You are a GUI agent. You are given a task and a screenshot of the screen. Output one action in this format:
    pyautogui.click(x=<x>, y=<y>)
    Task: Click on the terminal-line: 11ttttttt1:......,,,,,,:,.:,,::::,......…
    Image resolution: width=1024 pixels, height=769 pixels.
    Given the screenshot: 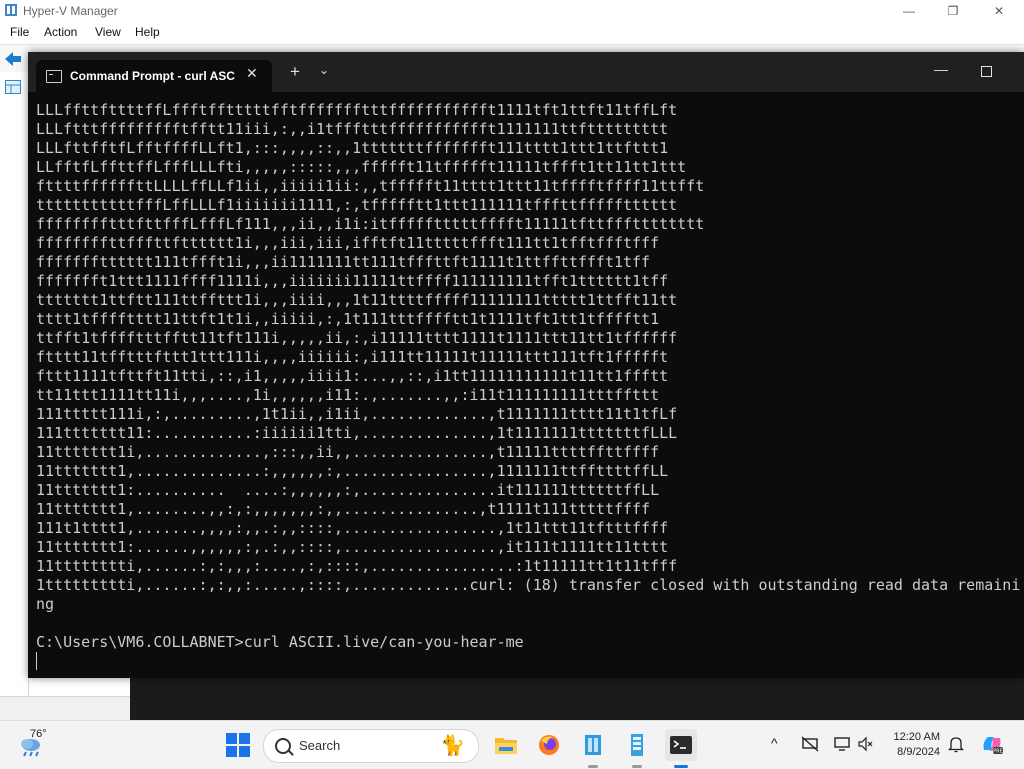 What is the action you would take?
    pyautogui.click(x=352, y=547)
    